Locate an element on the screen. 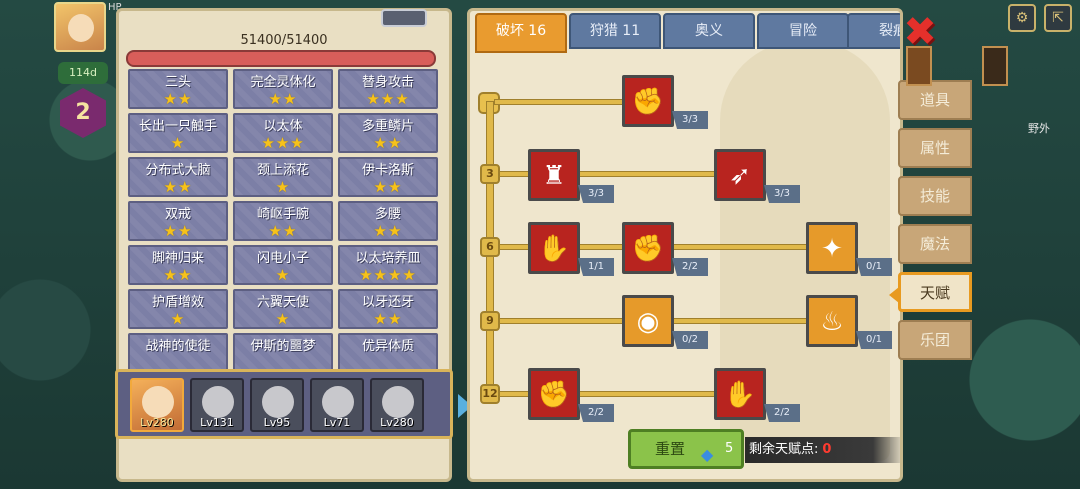 The height and width of the screenshot is (489, 1080). ability-cell: 脚神归来 ★★ is located at coordinates (178, 265).